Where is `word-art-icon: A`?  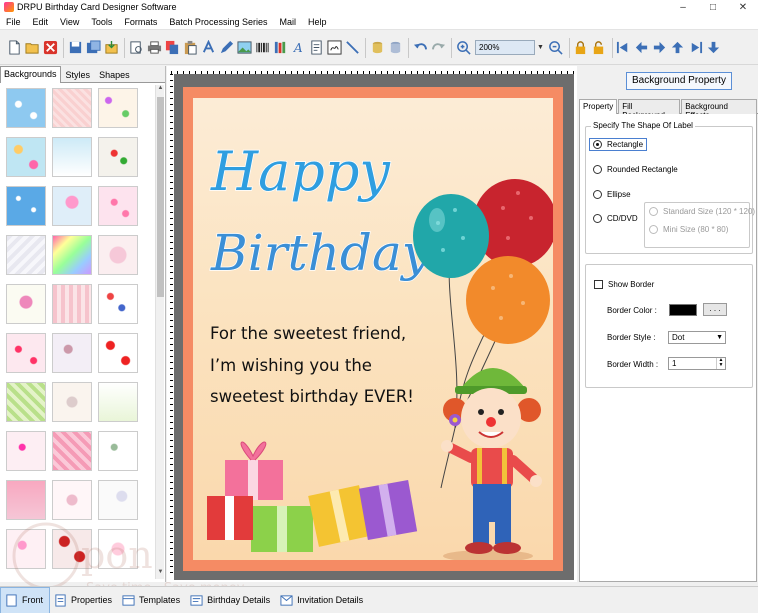 word-art-icon: A is located at coordinates (298, 48).